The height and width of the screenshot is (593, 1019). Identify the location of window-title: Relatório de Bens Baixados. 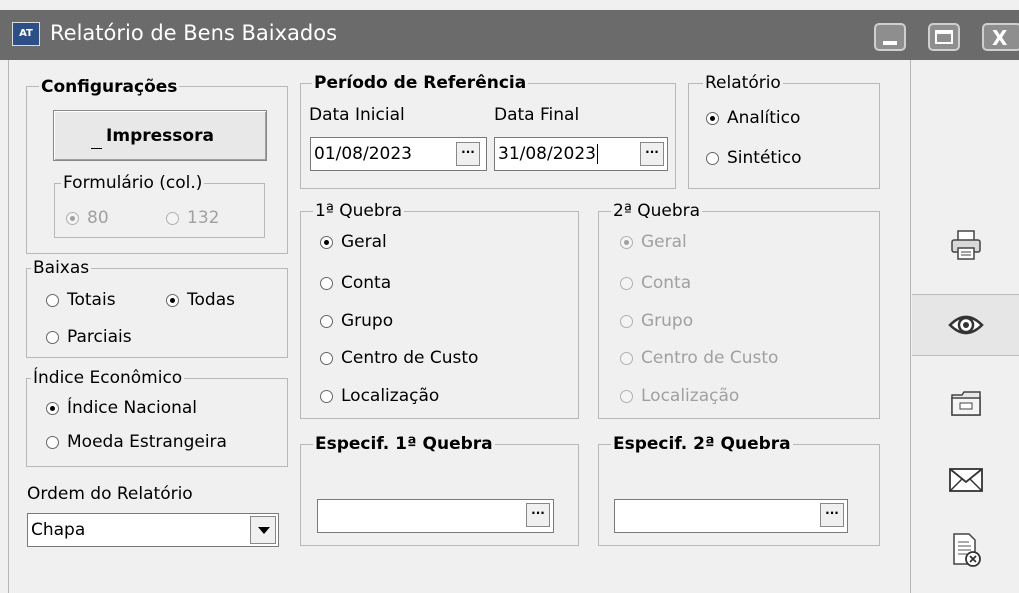
(194, 33).